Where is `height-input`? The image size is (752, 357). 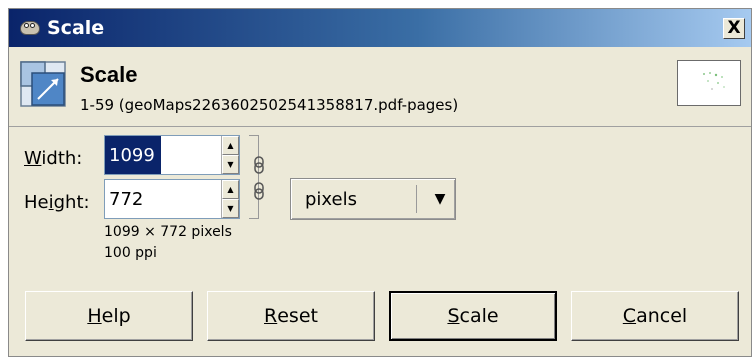
height-input is located at coordinates (163, 199).